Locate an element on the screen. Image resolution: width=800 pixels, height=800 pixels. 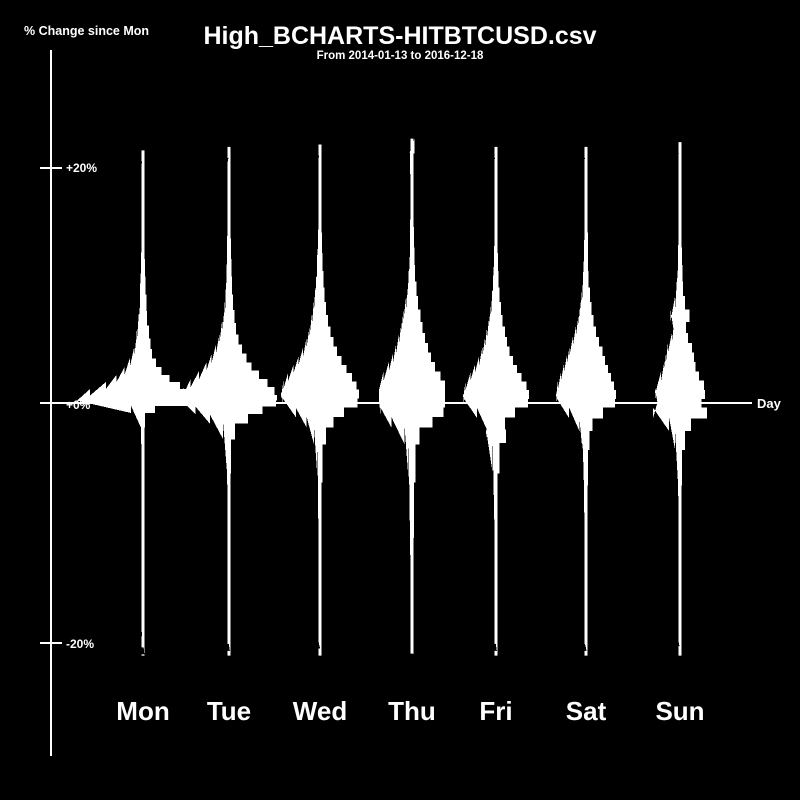
violin-body-sun is located at coordinates (680, 399).